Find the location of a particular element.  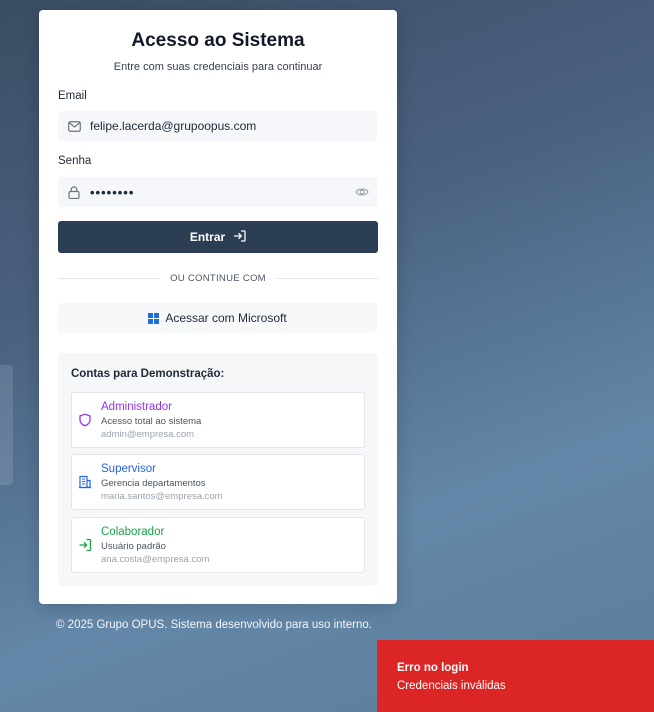

demo-account-email: admin@empresa.com is located at coordinates (148, 434).